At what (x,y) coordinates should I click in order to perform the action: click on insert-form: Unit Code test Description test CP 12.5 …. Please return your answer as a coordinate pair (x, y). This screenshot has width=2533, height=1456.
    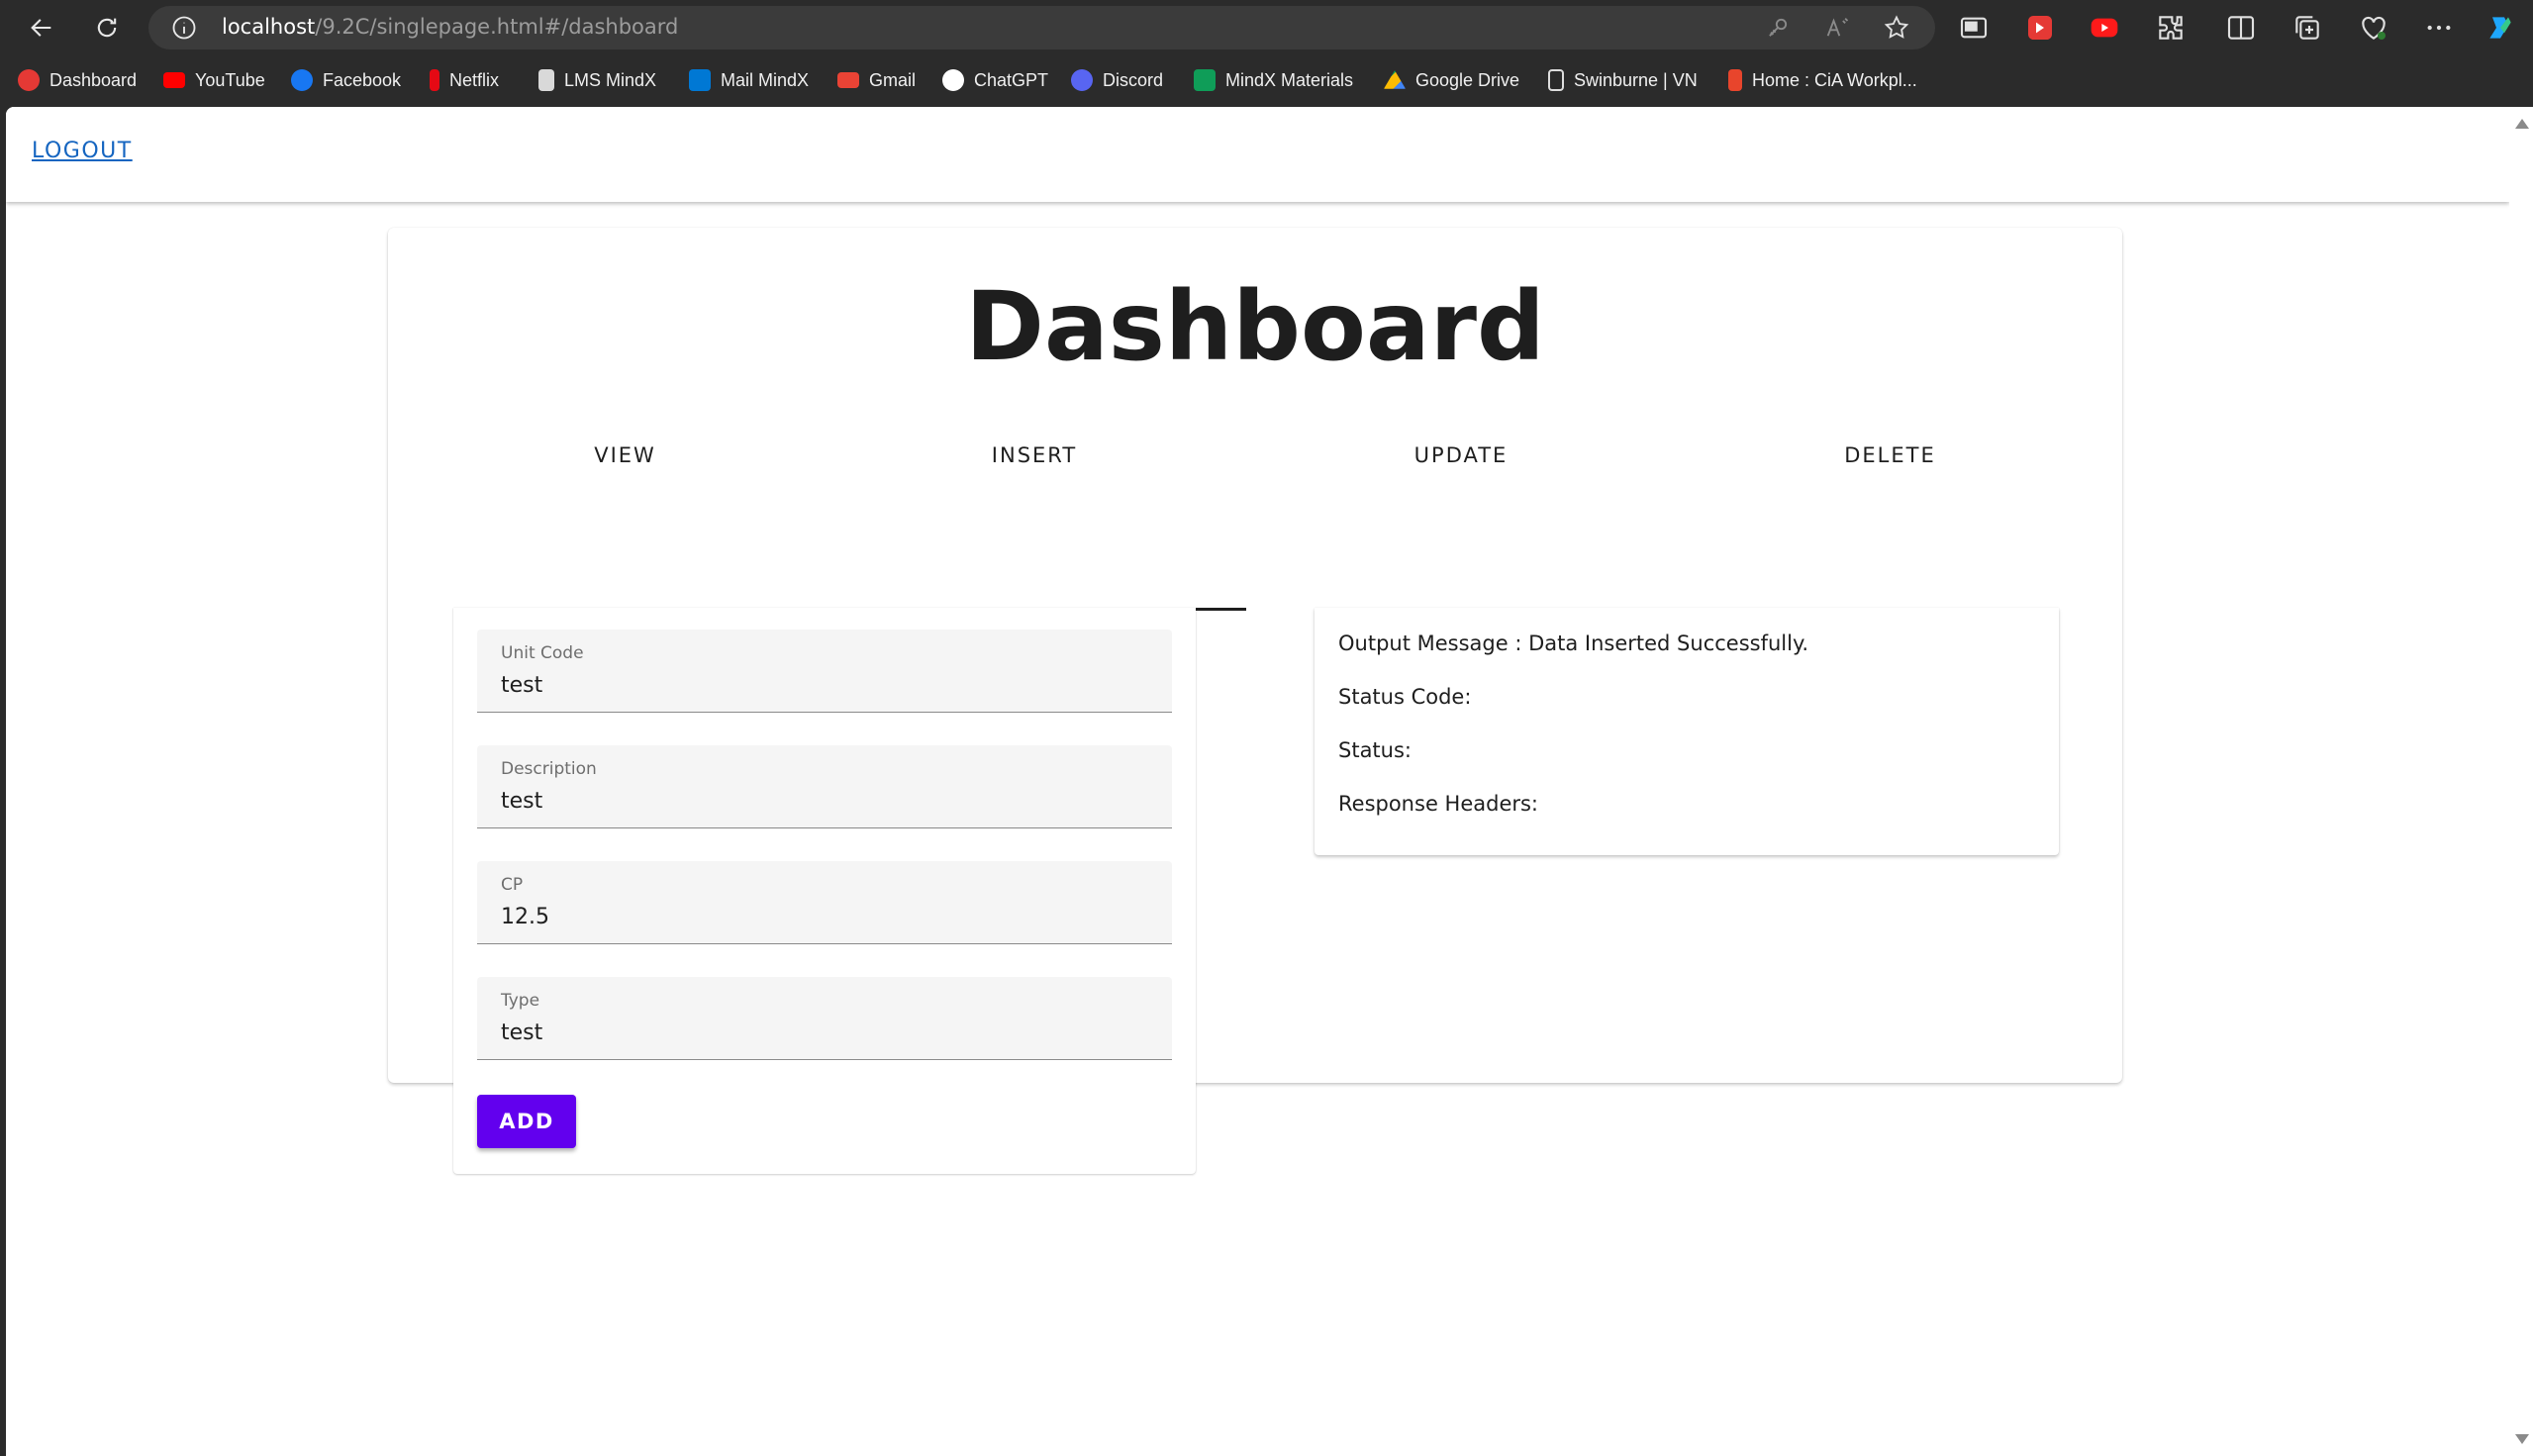
    Looking at the image, I should click on (824, 891).